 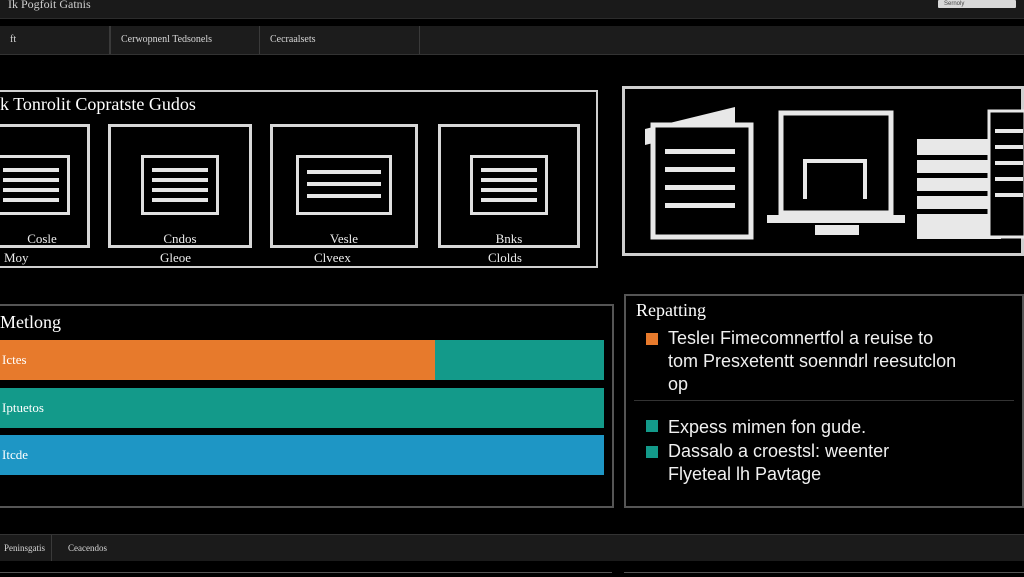 I want to click on progress-bar: Itcde, so click(x=302, y=455).